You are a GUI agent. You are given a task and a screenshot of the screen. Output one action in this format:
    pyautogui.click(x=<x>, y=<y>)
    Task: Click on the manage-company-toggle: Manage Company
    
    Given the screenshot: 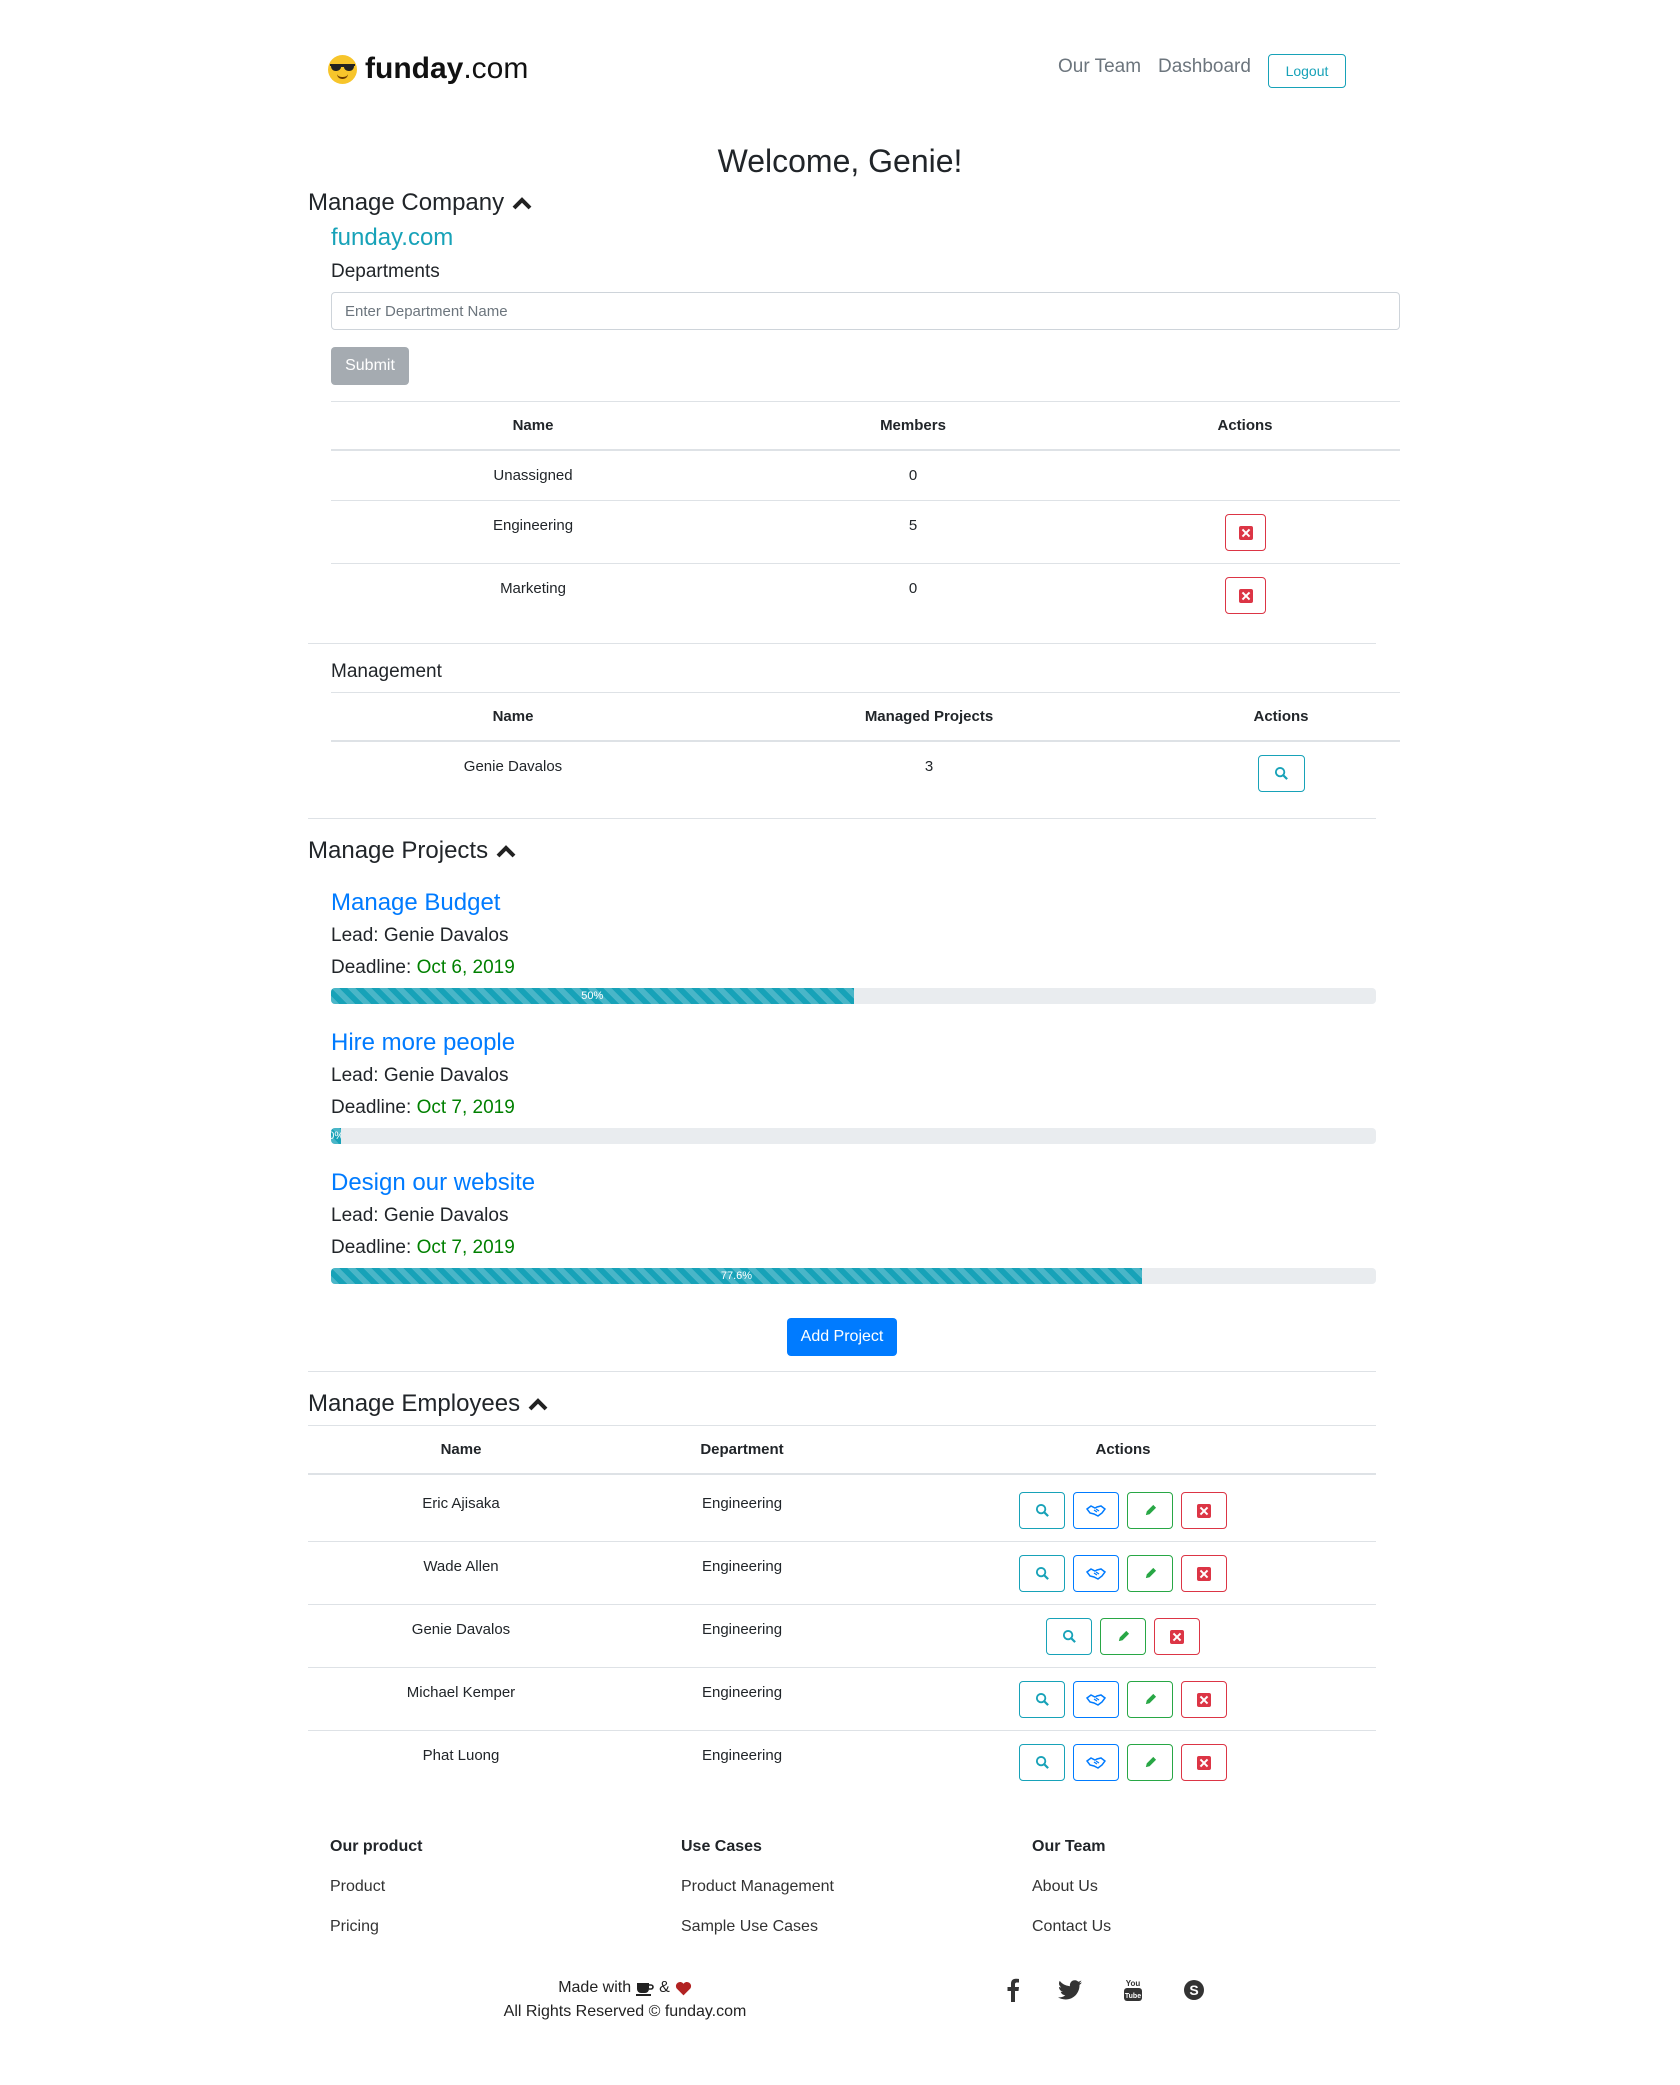 What is the action you would take?
    pyautogui.click(x=420, y=203)
    